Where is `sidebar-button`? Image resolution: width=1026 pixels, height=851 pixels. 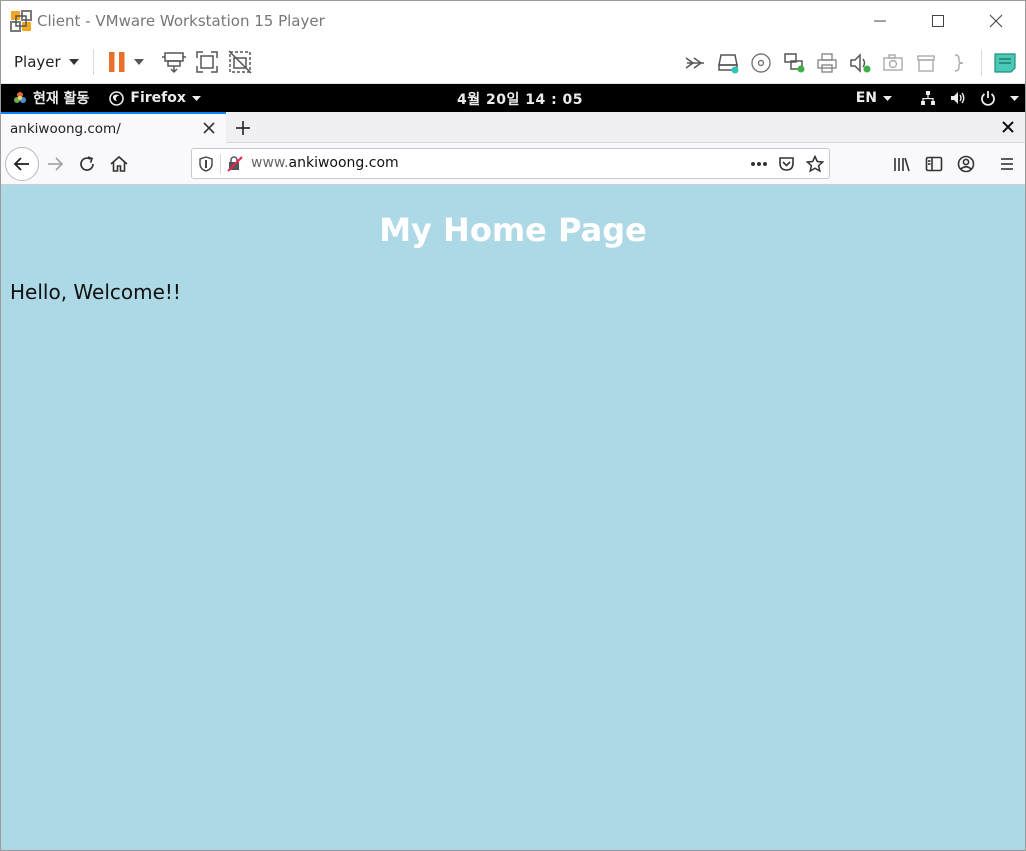 sidebar-button is located at coordinates (934, 164).